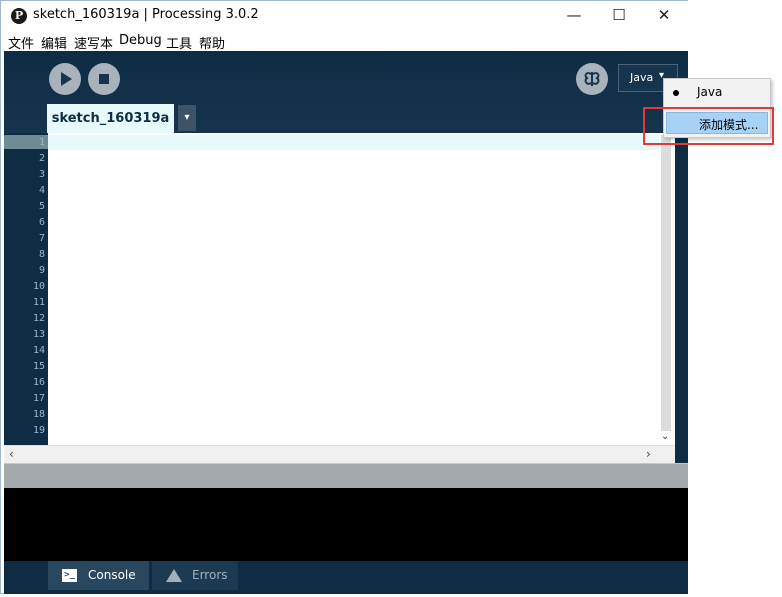 The width and height of the screenshot is (782, 597). I want to click on debugger-butterfly-icon, so click(592, 79).